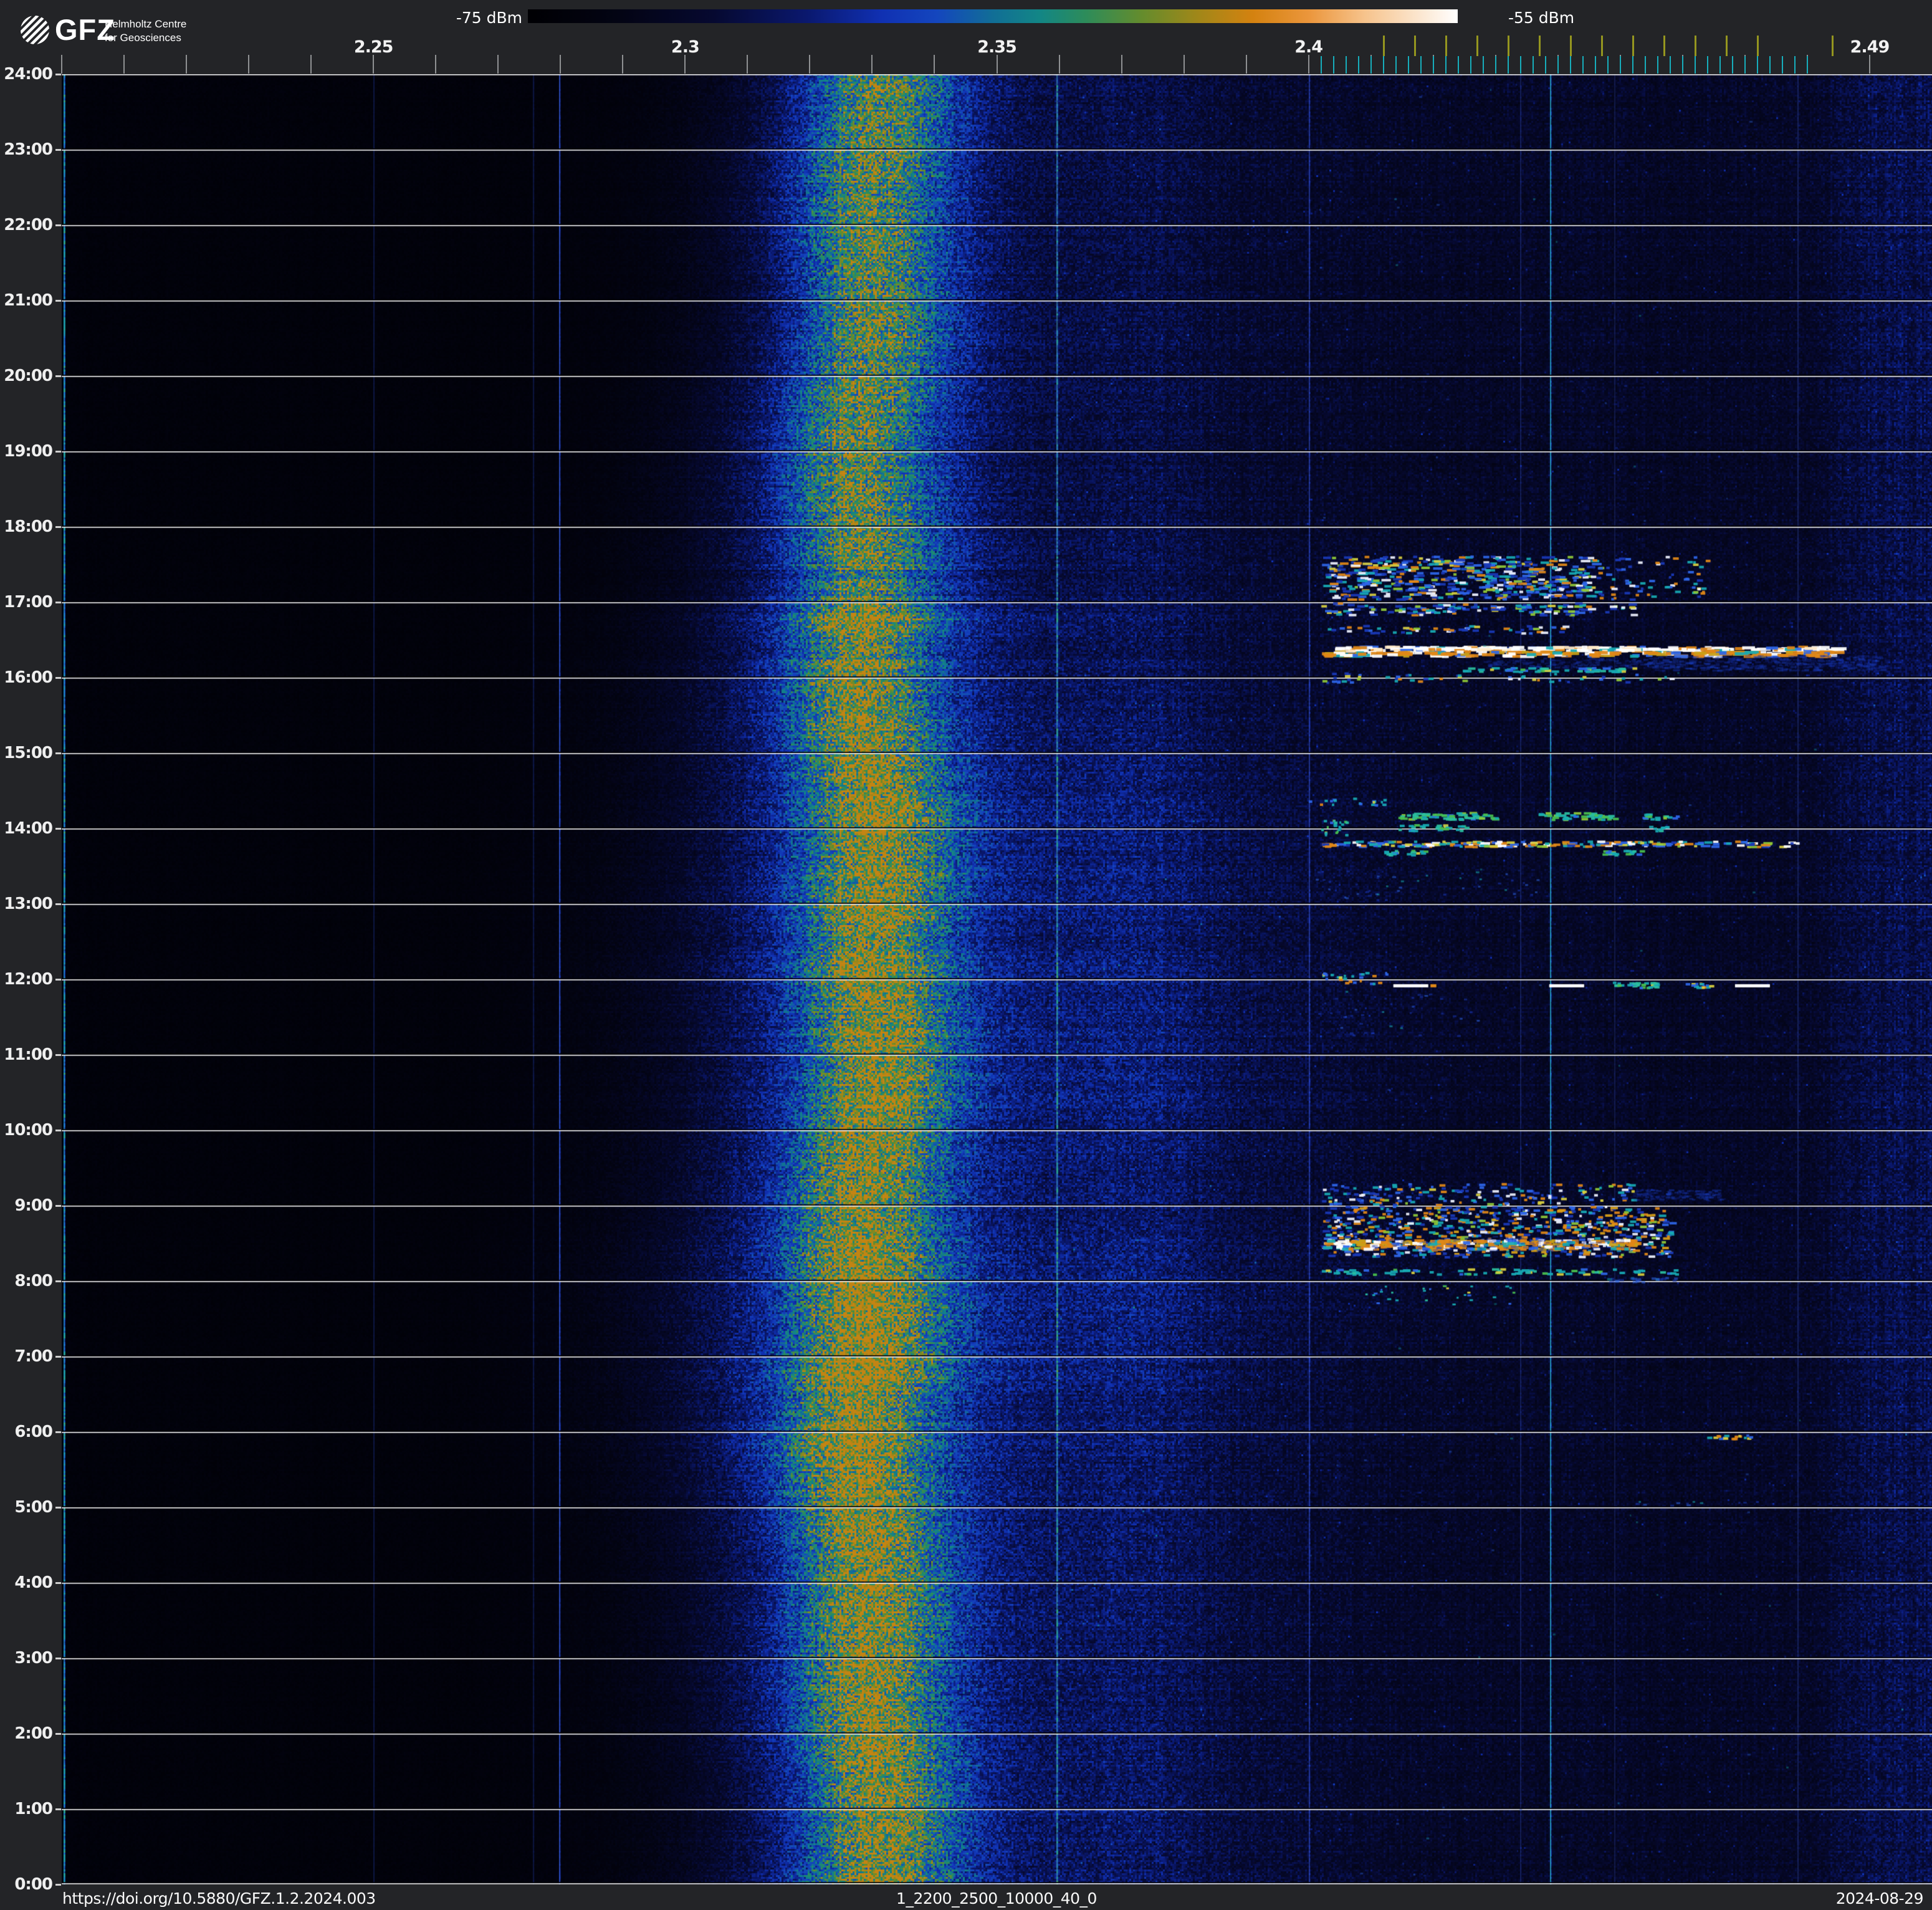 The image size is (1932, 1910). What do you see at coordinates (997, 47) in the screenshot?
I see `freq-axis-label: 2.35` at bounding box center [997, 47].